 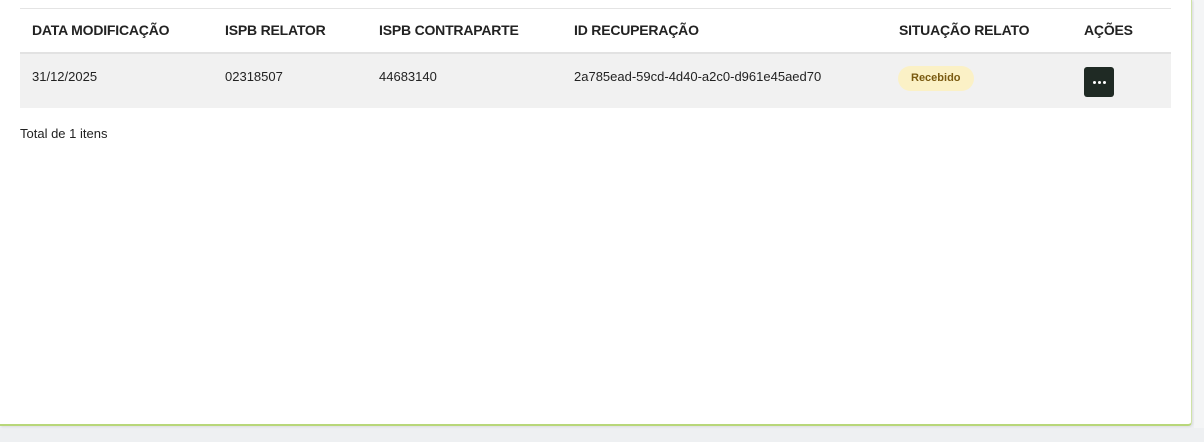 I want to click on header-acoes: AÇÕES, so click(x=1108, y=30).